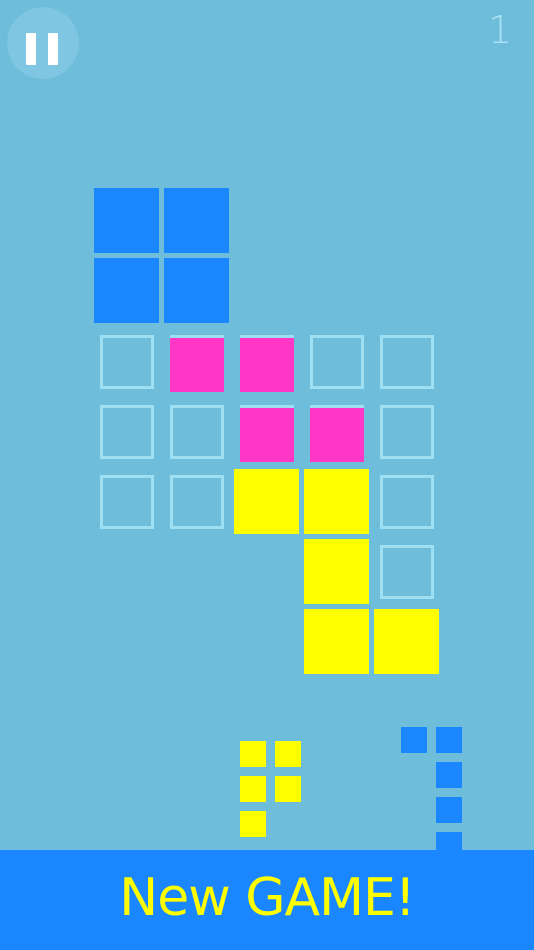 This screenshot has width=534, height=950. What do you see at coordinates (43, 43) in the screenshot?
I see `pause-button` at bounding box center [43, 43].